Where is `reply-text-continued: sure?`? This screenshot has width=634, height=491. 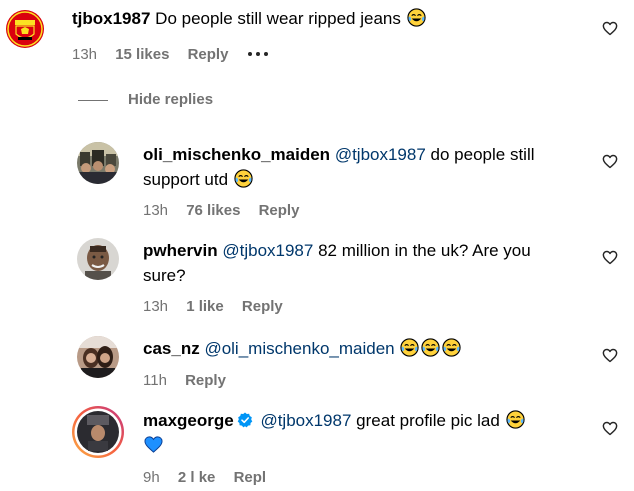 reply-text-continued: sure? is located at coordinates (164, 275).